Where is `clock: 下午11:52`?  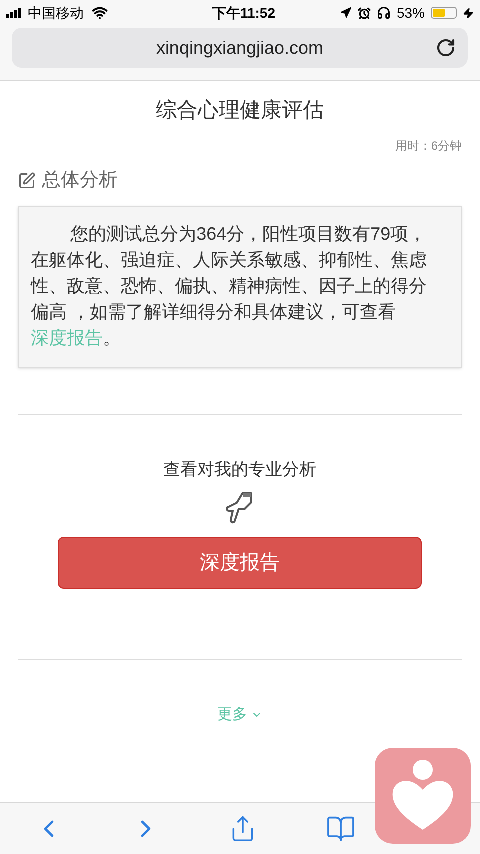
clock: 下午11:52 is located at coordinates (244, 13).